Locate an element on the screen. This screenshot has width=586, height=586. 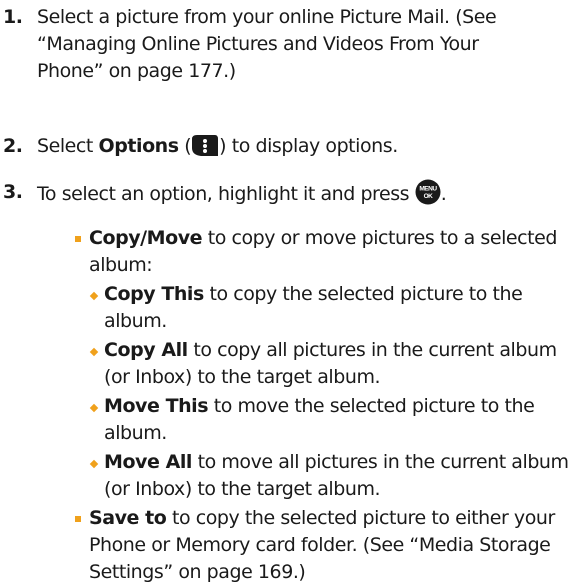
step-line: Phone” on page 177.) is located at coordinates (136, 71).